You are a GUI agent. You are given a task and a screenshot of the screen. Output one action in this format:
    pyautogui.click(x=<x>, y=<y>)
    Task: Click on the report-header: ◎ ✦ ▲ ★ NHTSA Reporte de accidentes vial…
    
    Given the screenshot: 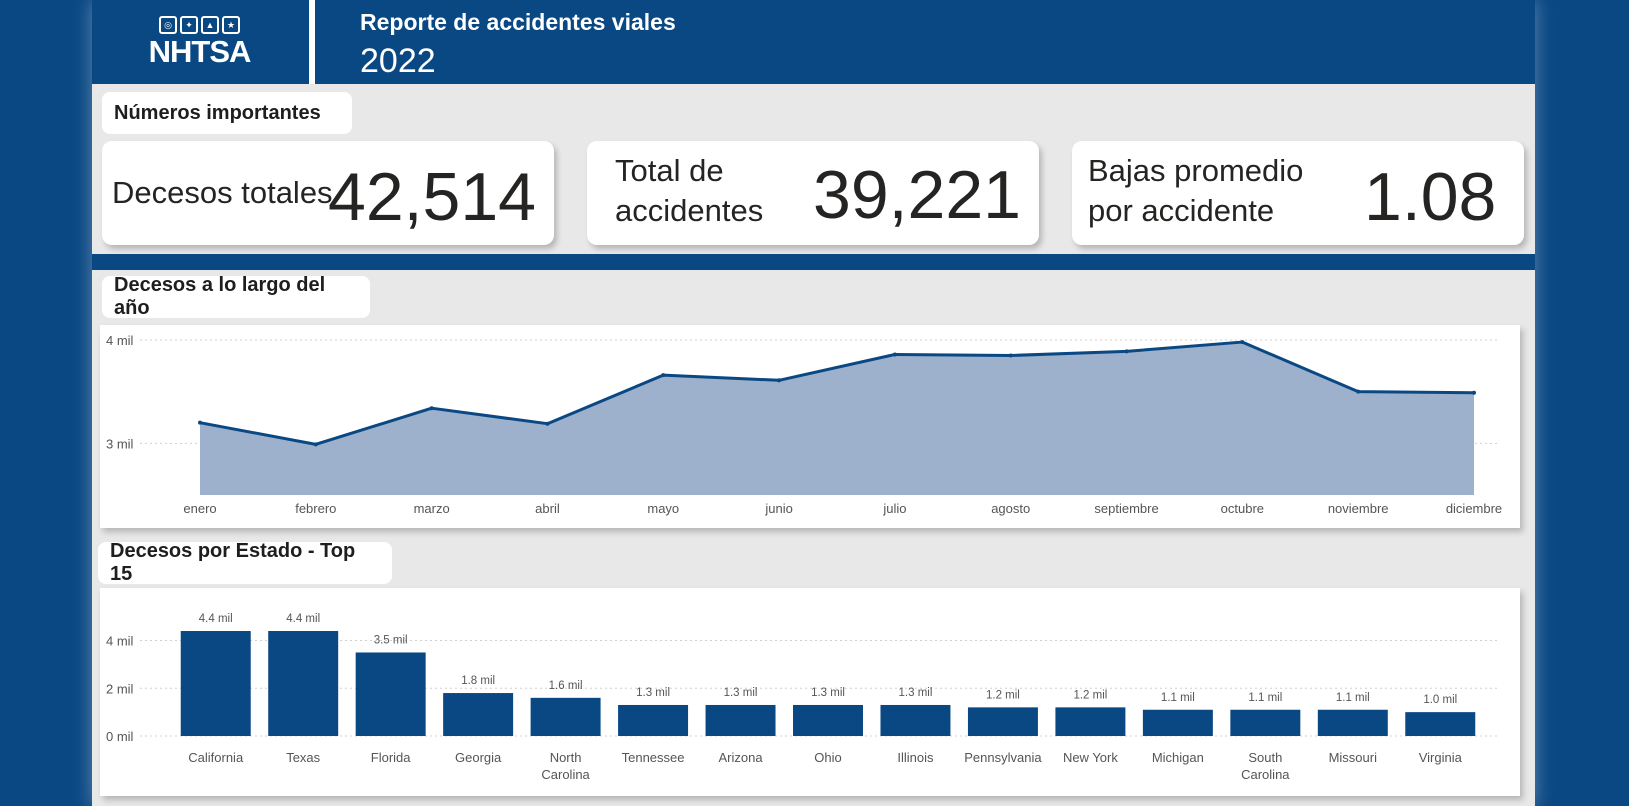 What is the action you would take?
    pyautogui.click(x=813, y=42)
    